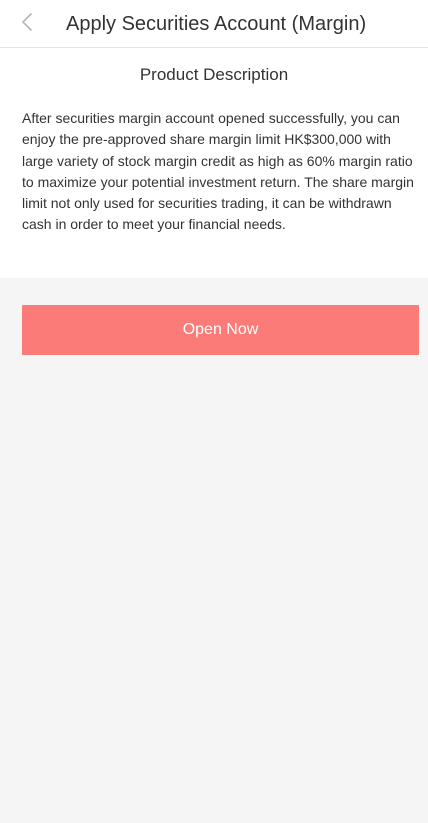 The width and height of the screenshot is (428, 823). I want to click on section-title: Product Description, so click(214, 74).